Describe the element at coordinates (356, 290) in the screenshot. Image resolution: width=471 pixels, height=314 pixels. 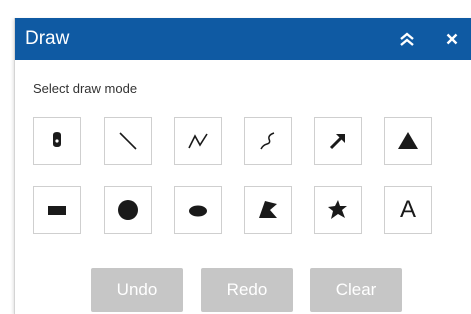
I see `clear-button: Clear` at that location.